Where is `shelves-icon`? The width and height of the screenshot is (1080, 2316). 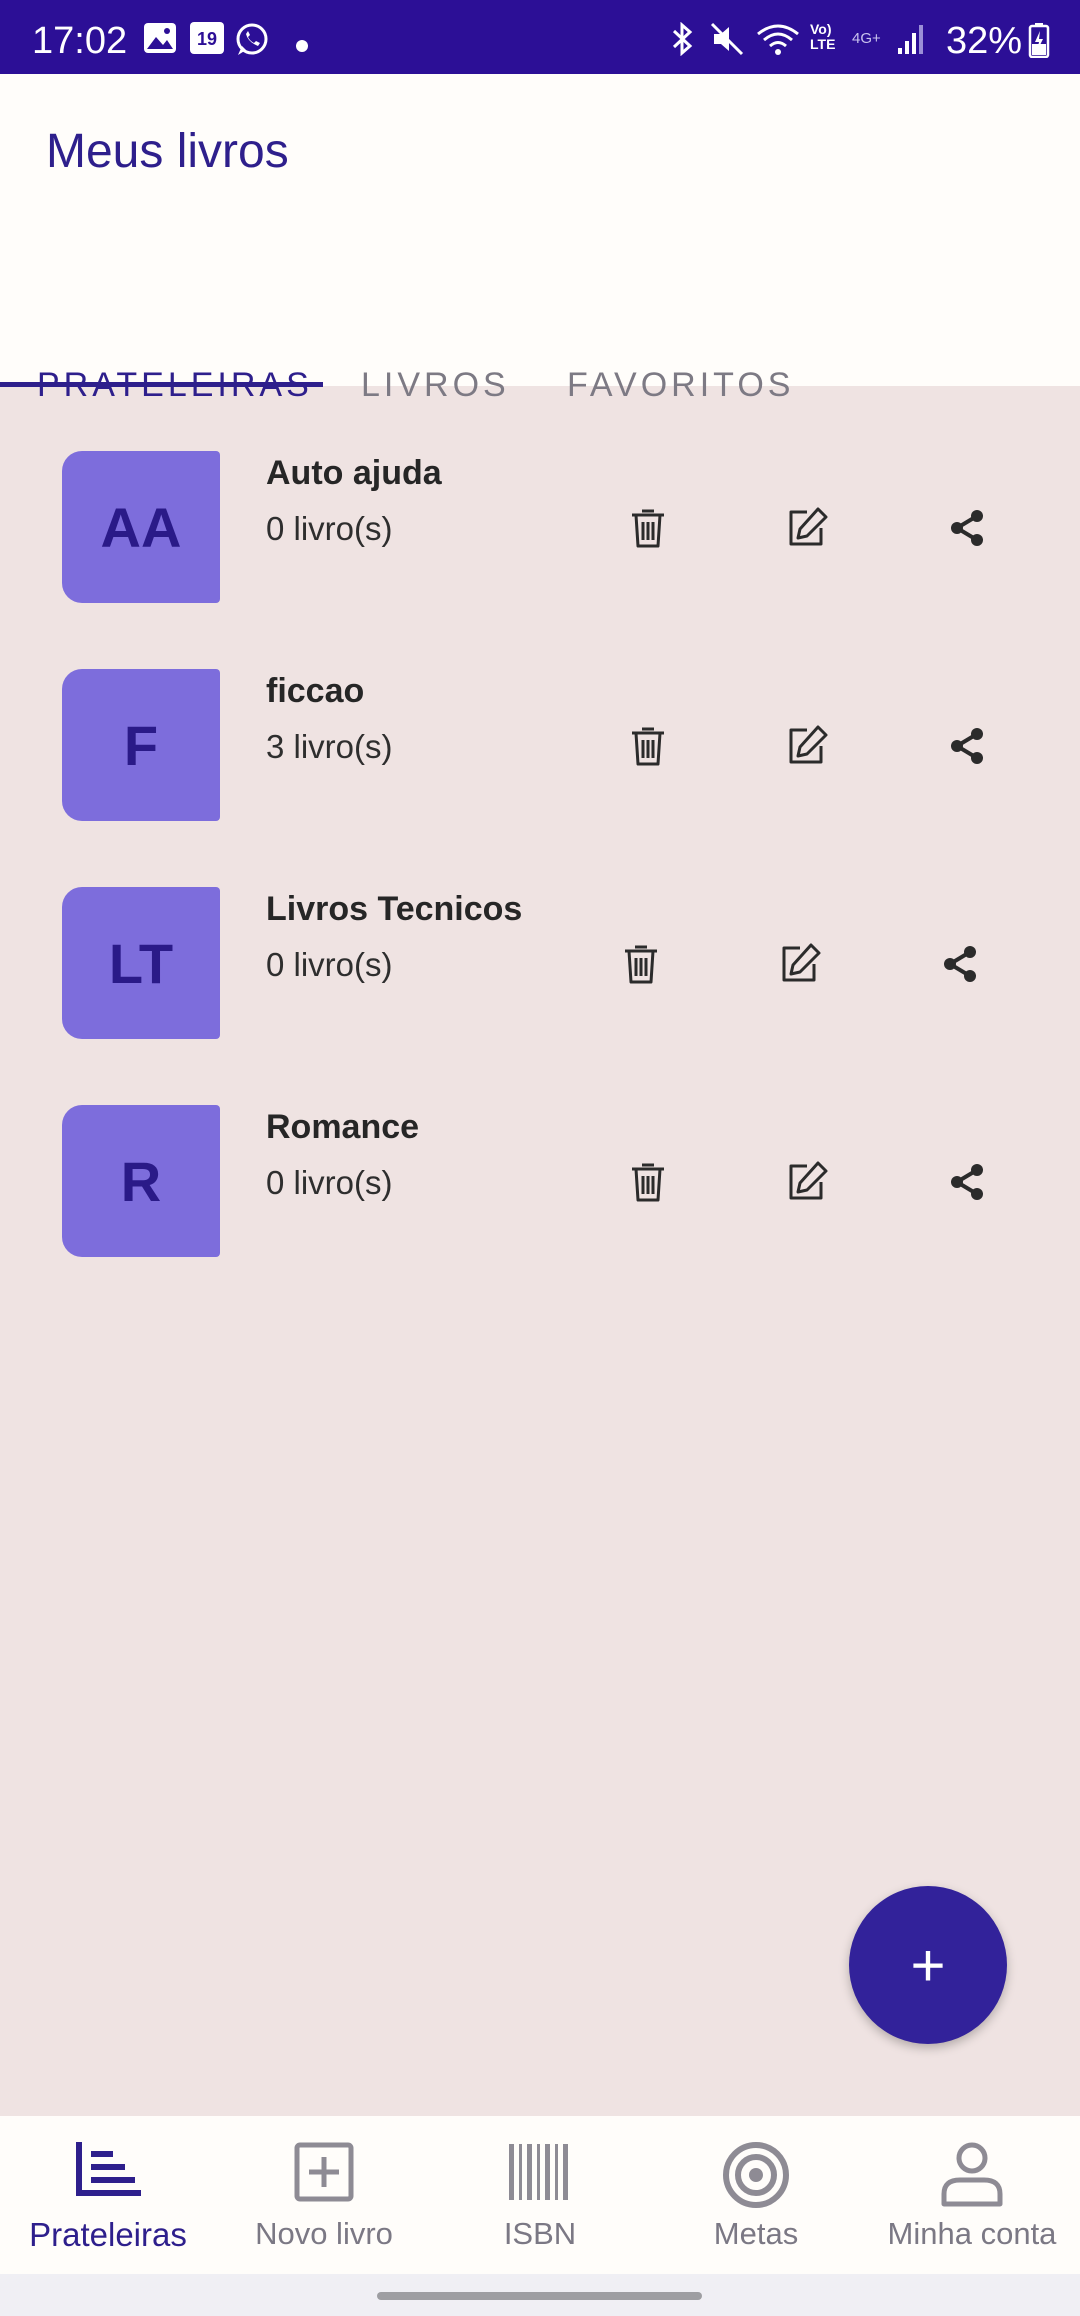 shelves-icon is located at coordinates (108, 2169).